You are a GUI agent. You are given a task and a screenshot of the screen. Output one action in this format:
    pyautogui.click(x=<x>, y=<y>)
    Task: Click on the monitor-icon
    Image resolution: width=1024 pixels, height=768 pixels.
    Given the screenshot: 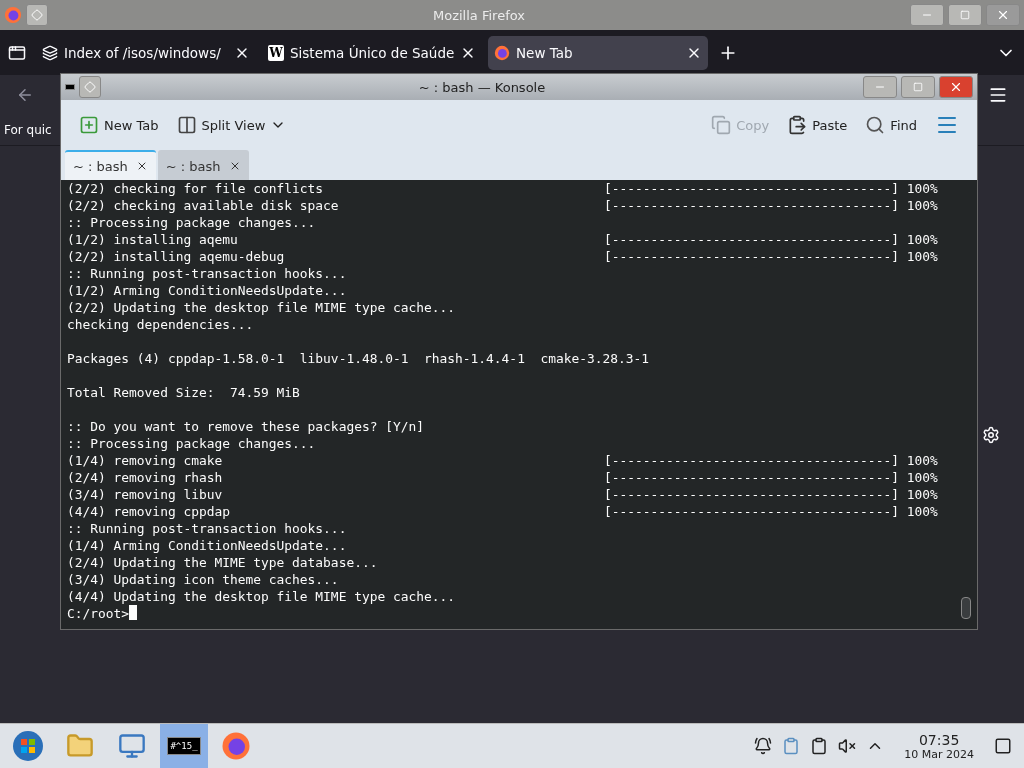 What is the action you would take?
    pyautogui.click(x=132, y=746)
    